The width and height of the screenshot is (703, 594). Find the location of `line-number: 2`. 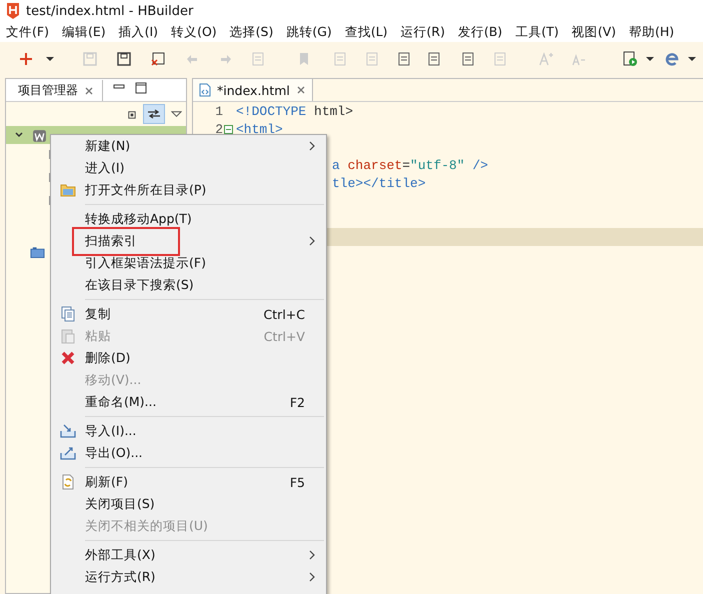

line-number: 2 is located at coordinates (219, 129).